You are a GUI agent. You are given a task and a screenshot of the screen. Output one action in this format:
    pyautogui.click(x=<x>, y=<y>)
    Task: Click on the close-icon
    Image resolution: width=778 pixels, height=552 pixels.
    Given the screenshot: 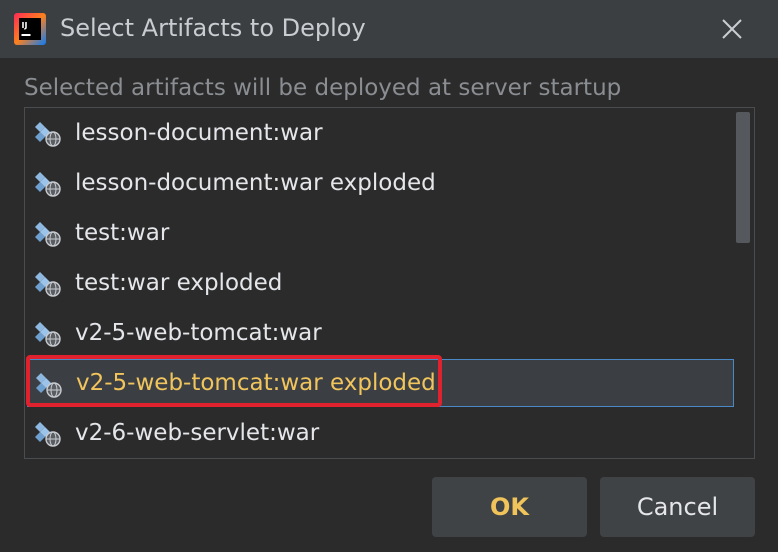 What is the action you would take?
    pyautogui.click(x=732, y=29)
    